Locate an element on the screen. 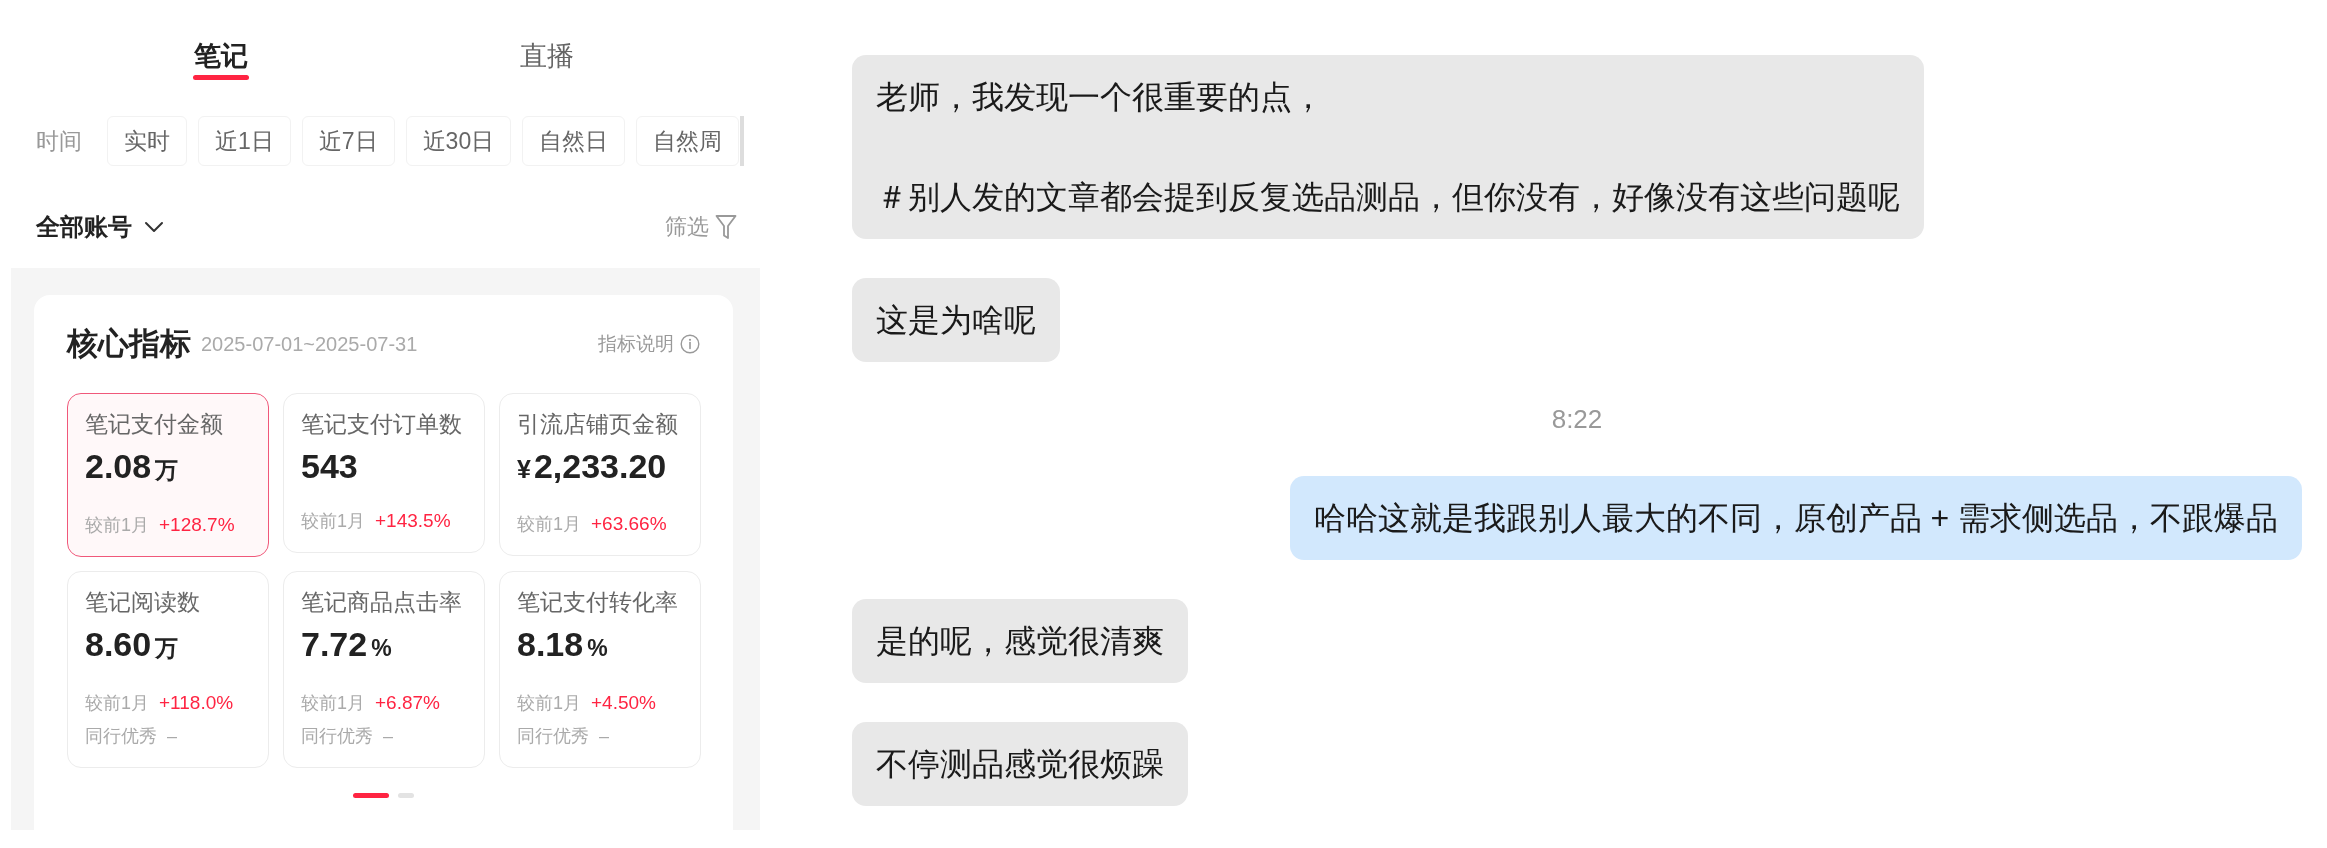  metric-value: 543 is located at coordinates (329, 466).